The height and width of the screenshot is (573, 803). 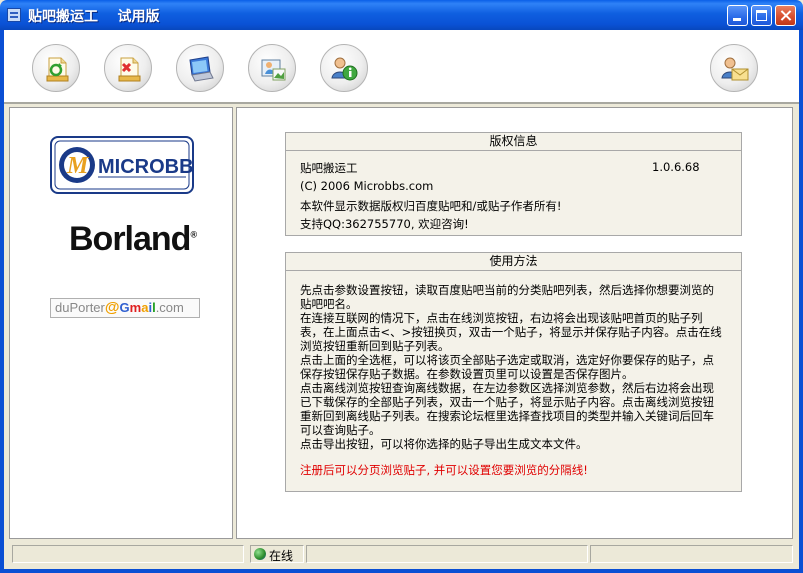 I want to click on online-status: 在线, so click(x=277, y=554).